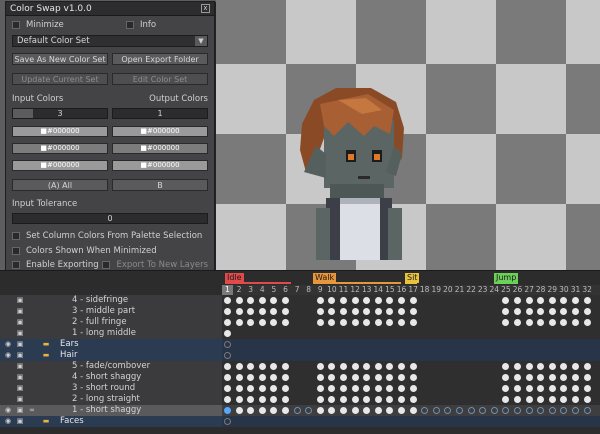 The width and height of the screenshot is (600, 434). I want to click on layer-row: ◉ ▣ ∞ 1 - short shaggy, so click(300, 410).